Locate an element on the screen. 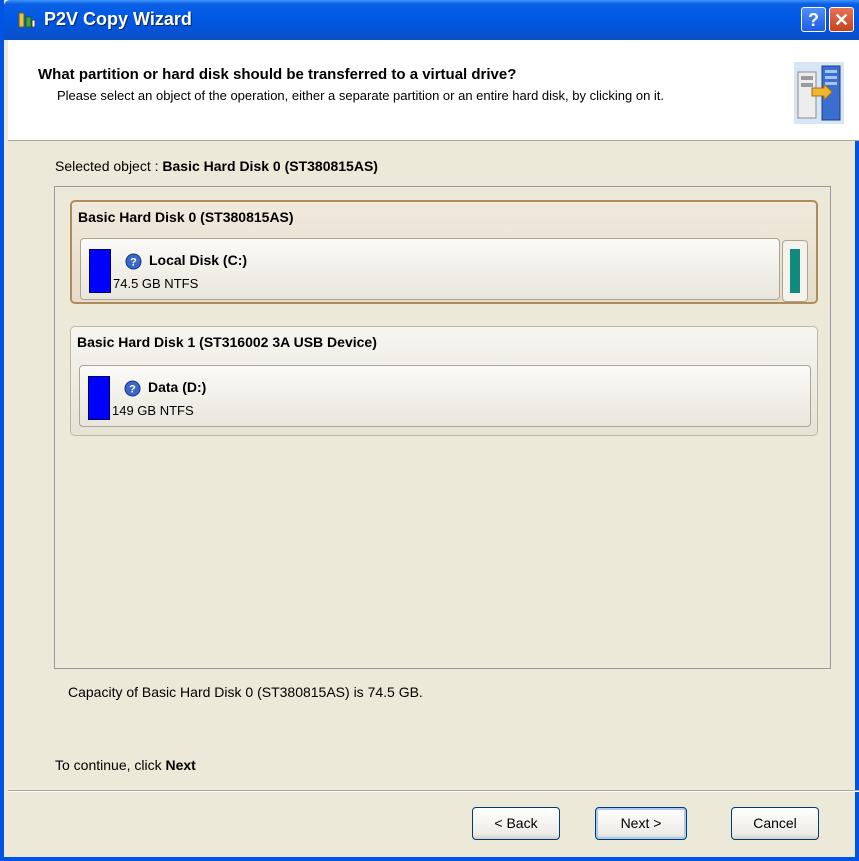  unallocated-space is located at coordinates (795, 271).